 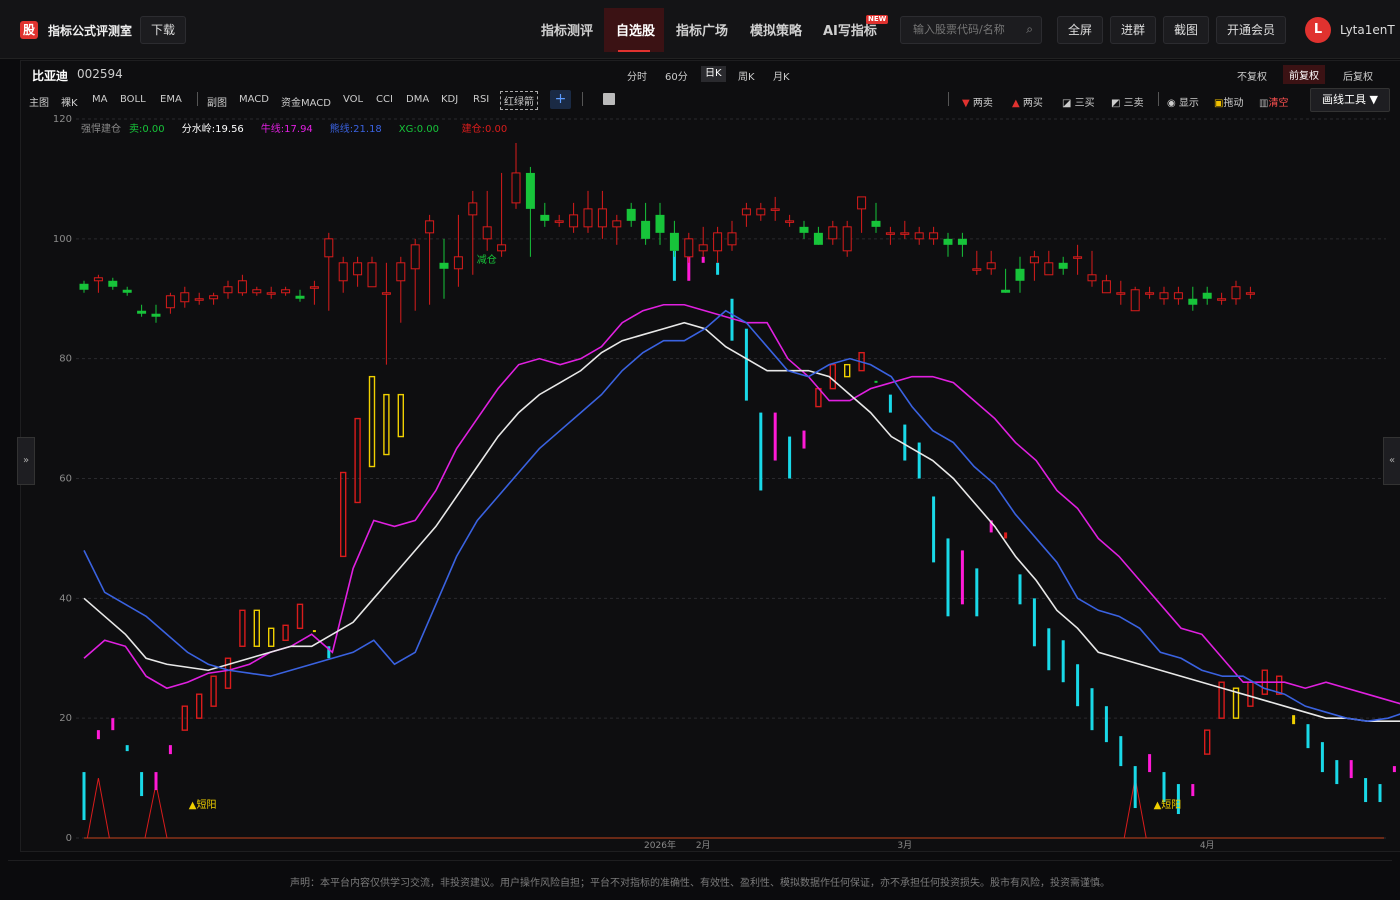 What do you see at coordinates (904, 845) in the screenshot?
I see `x-tick-label: 3月` at bounding box center [904, 845].